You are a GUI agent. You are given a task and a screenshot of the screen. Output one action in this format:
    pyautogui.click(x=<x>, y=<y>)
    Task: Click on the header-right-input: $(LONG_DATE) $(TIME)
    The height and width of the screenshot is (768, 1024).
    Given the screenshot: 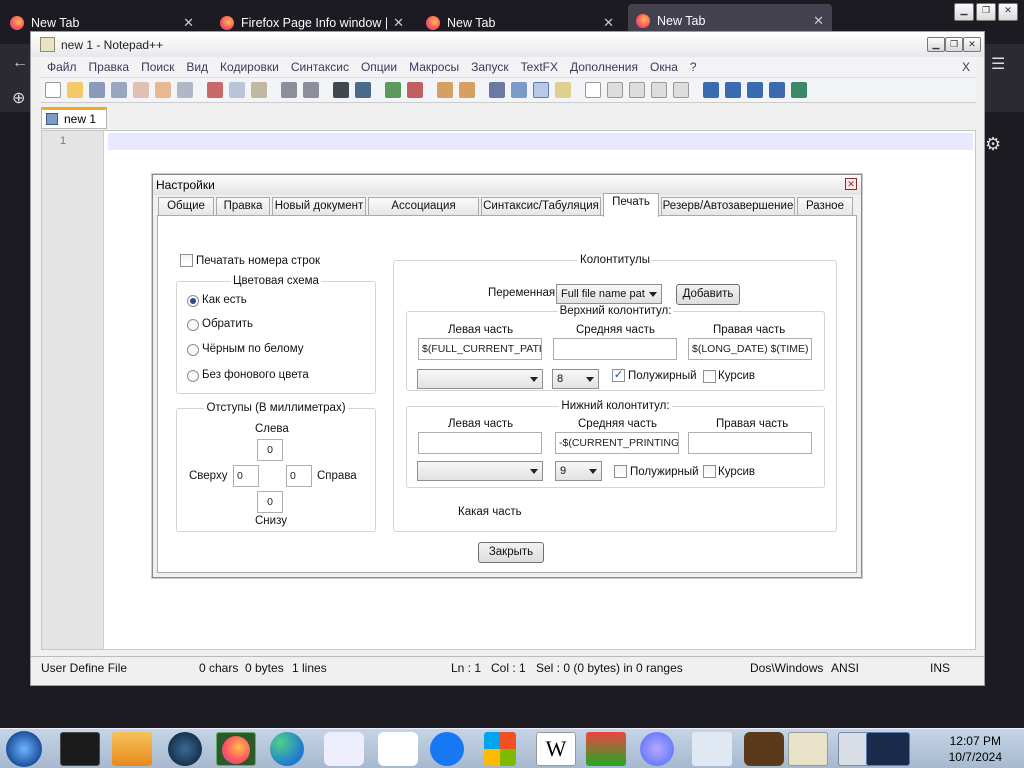 What is the action you would take?
    pyautogui.click(x=750, y=349)
    